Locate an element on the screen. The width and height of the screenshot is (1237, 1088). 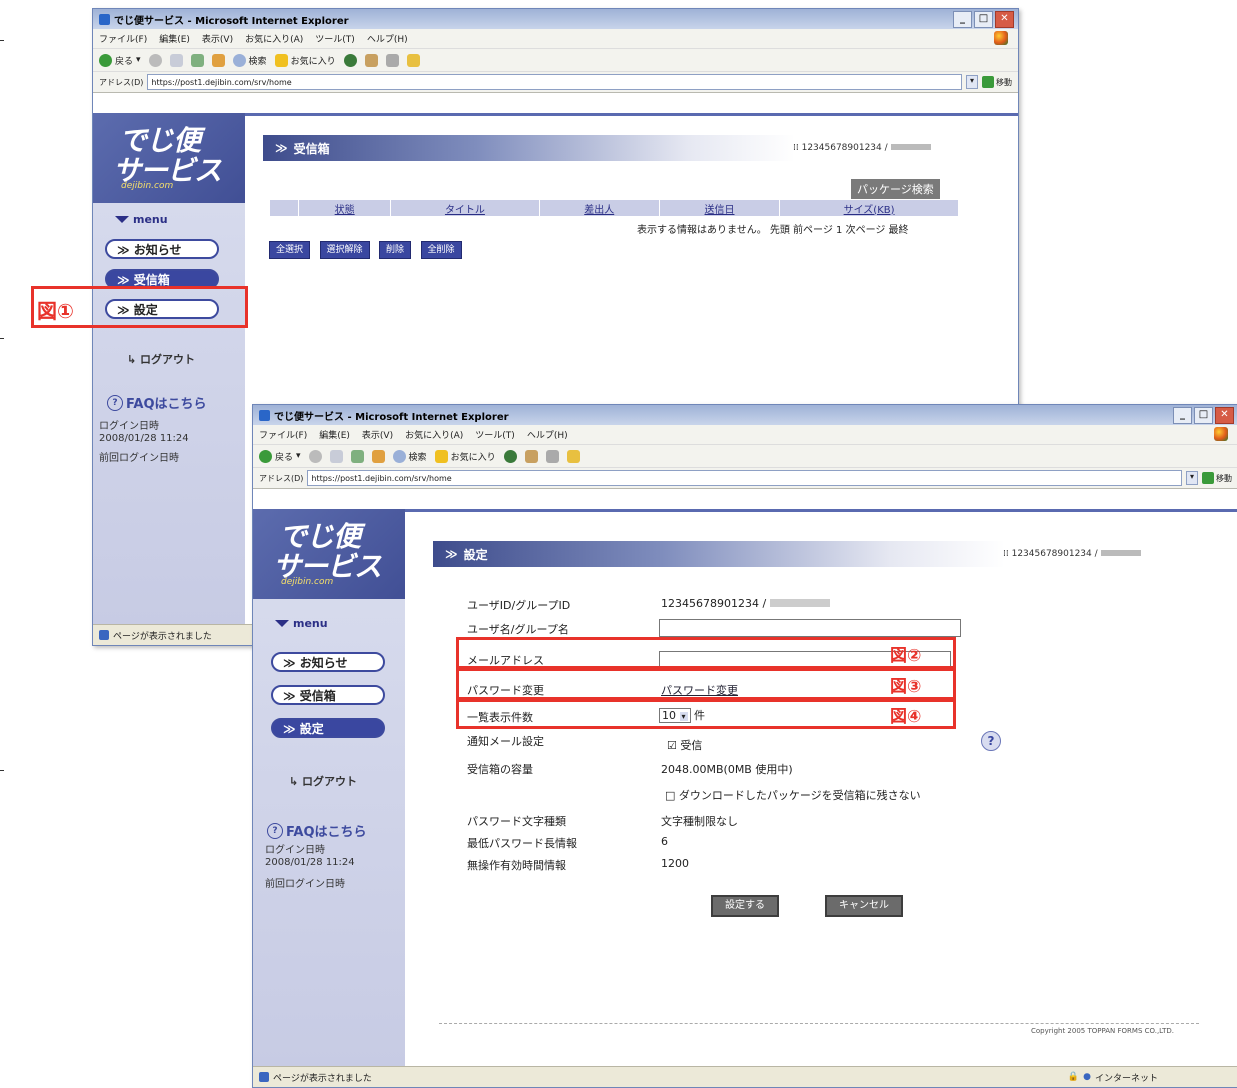
annotation-fig3-box is located at coordinates (706, 684).